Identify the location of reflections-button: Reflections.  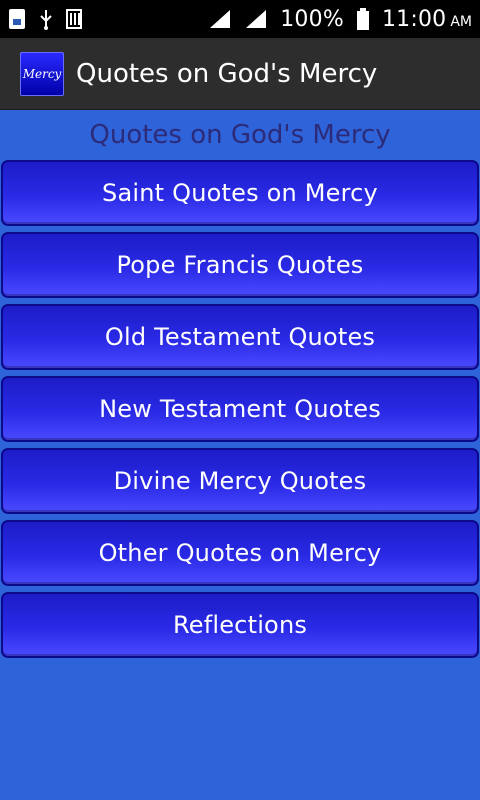
(240, 625).